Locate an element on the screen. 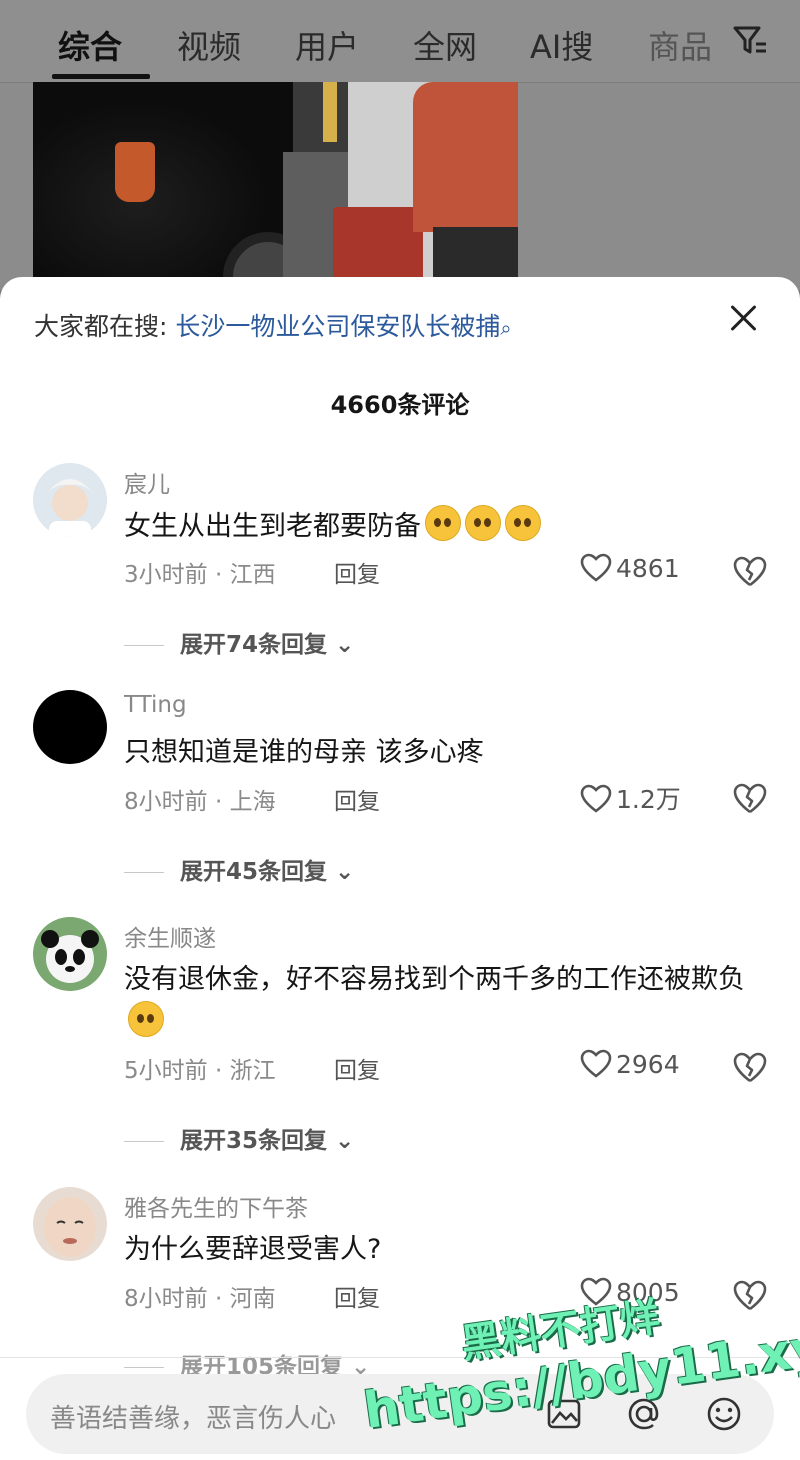 Image resolution: width=800 pixels, height=1460 pixels. comment-text: 没有退休金，好不容易找到个两千多的工作还被欺负 is located at coordinates (444, 1001).